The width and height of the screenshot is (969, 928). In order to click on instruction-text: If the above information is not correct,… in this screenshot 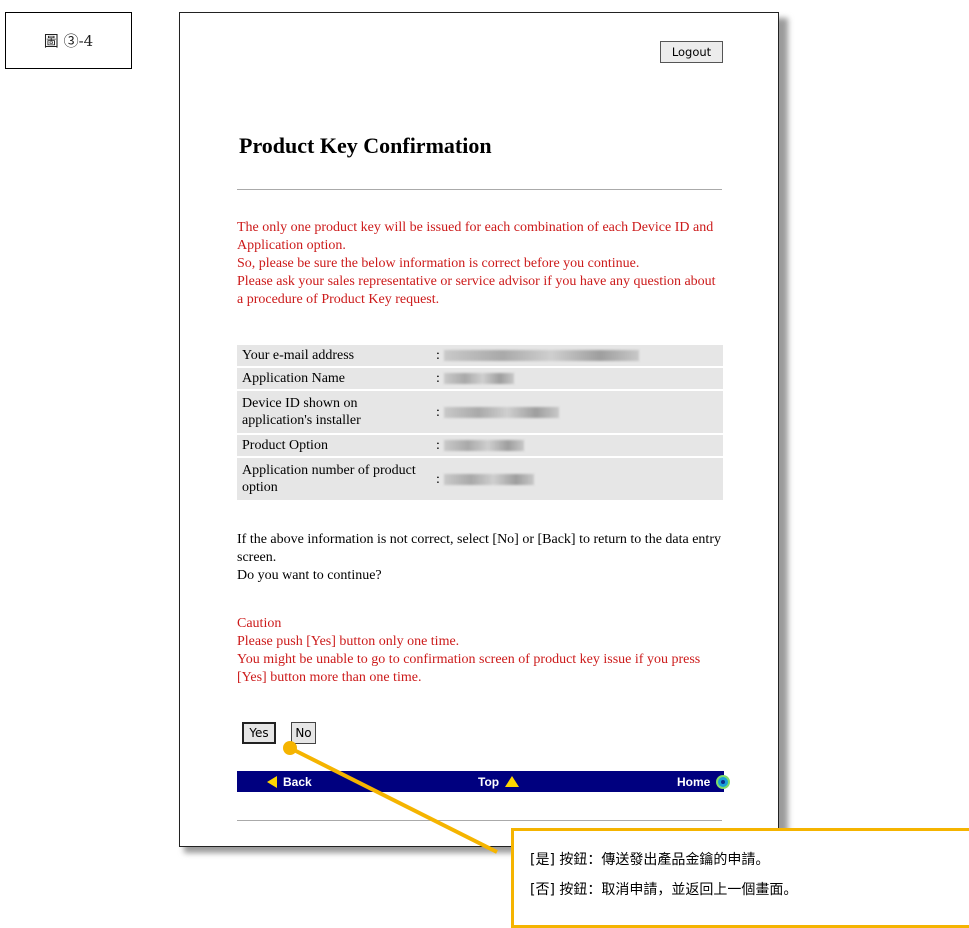, I will do `click(481, 558)`.